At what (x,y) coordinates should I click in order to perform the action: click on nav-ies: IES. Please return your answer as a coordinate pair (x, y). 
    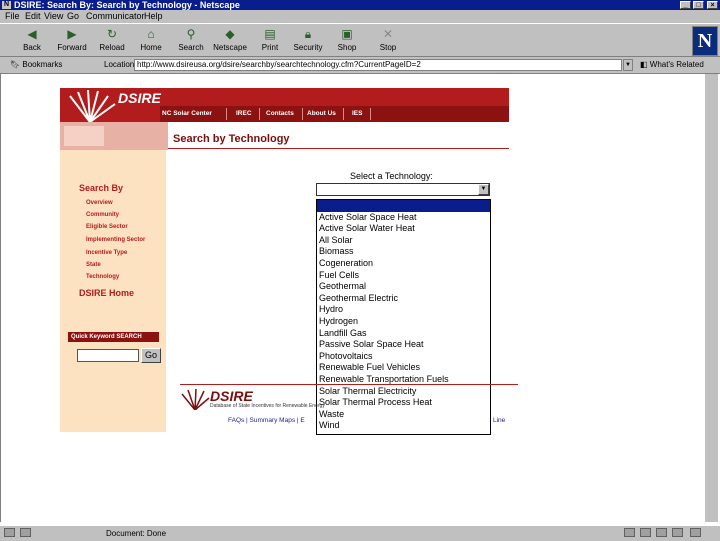
    Looking at the image, I should click on (357, 113).